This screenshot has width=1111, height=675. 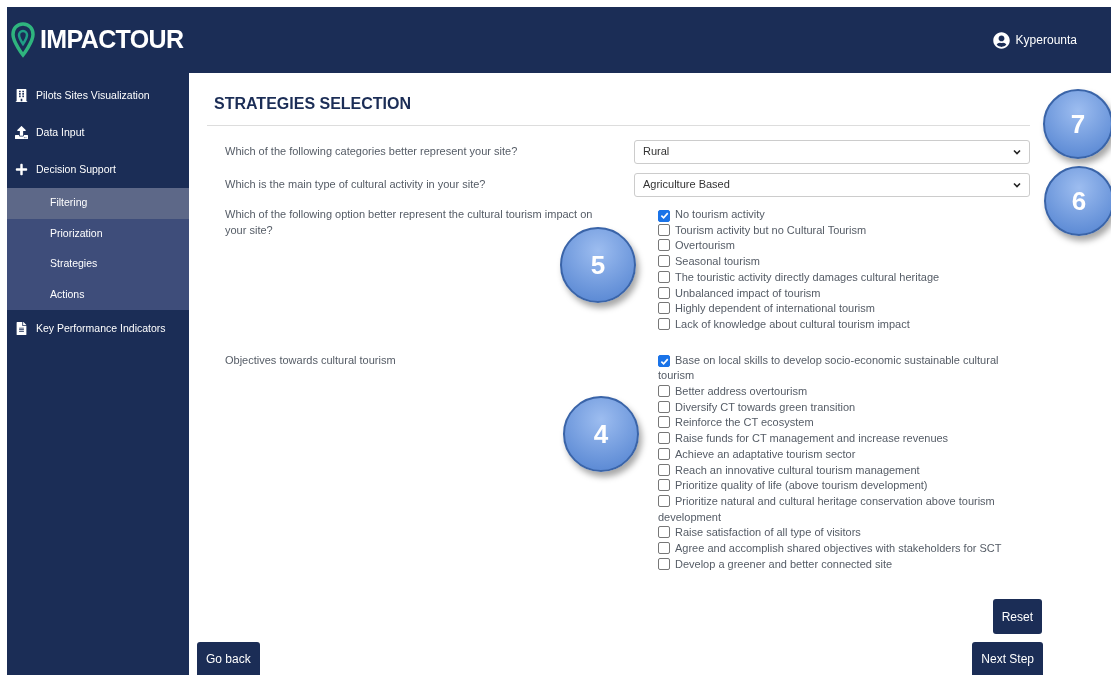 What do you see at coordinates (1001, 40) in the screenshot?
I see `user-icon` at bounding box center [1001, 40].